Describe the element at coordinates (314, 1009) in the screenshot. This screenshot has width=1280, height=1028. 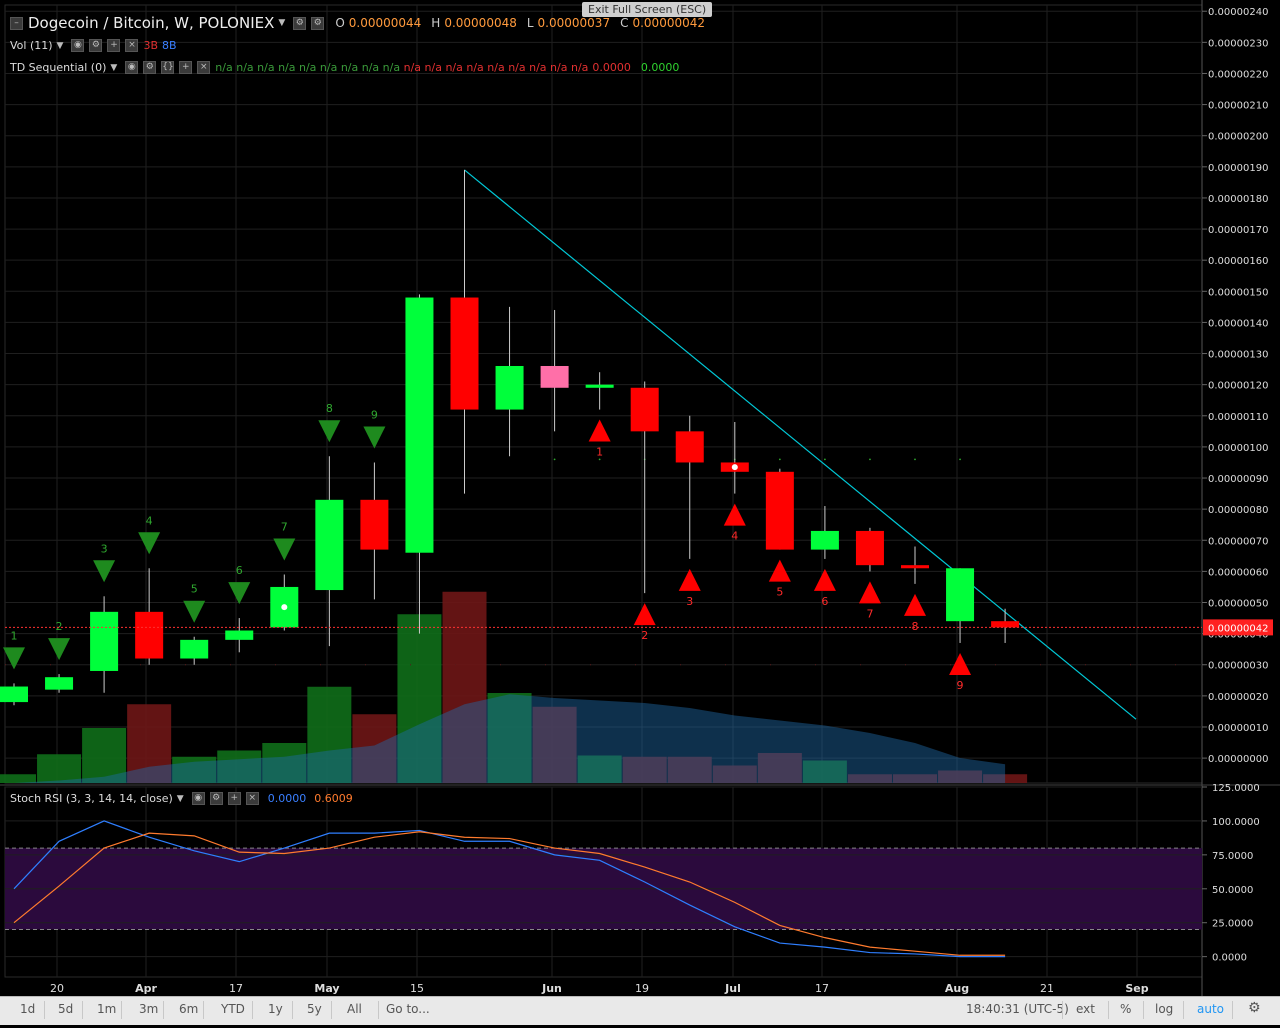
I see `range-button-5y: 5y` at that location.